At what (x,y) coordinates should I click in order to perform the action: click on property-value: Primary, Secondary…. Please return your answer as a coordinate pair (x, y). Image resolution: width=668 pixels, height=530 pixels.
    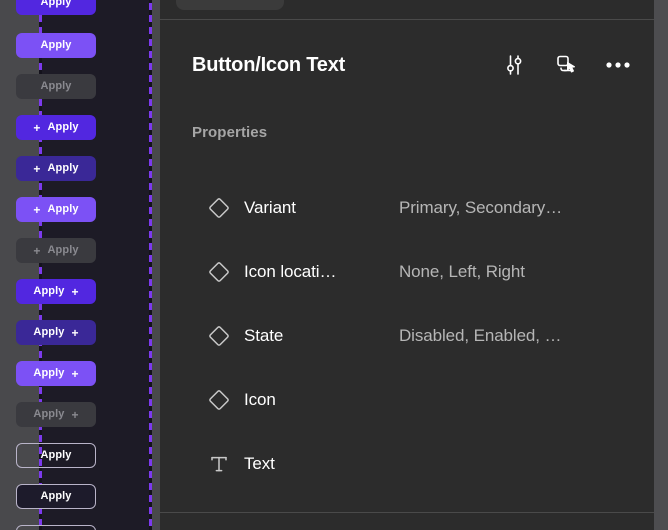
    Looking at the image, I should click on (480, 208).